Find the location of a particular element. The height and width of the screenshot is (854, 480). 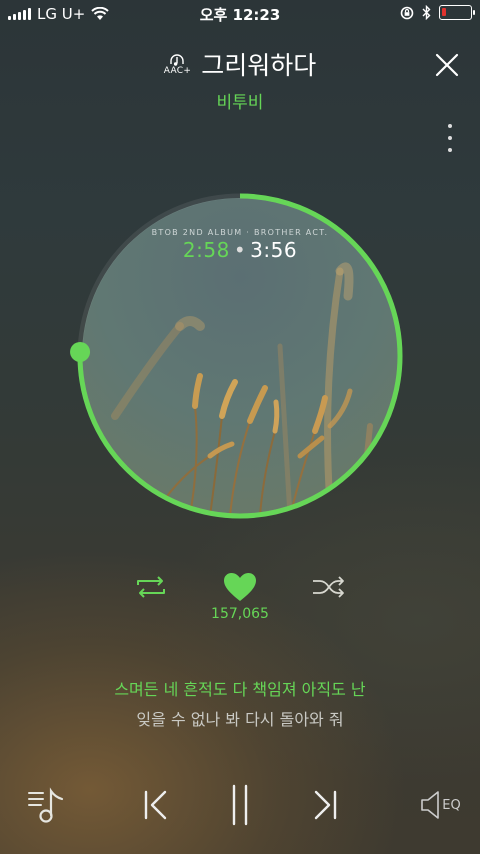

heart-icon is located at coordinates (240, 587).